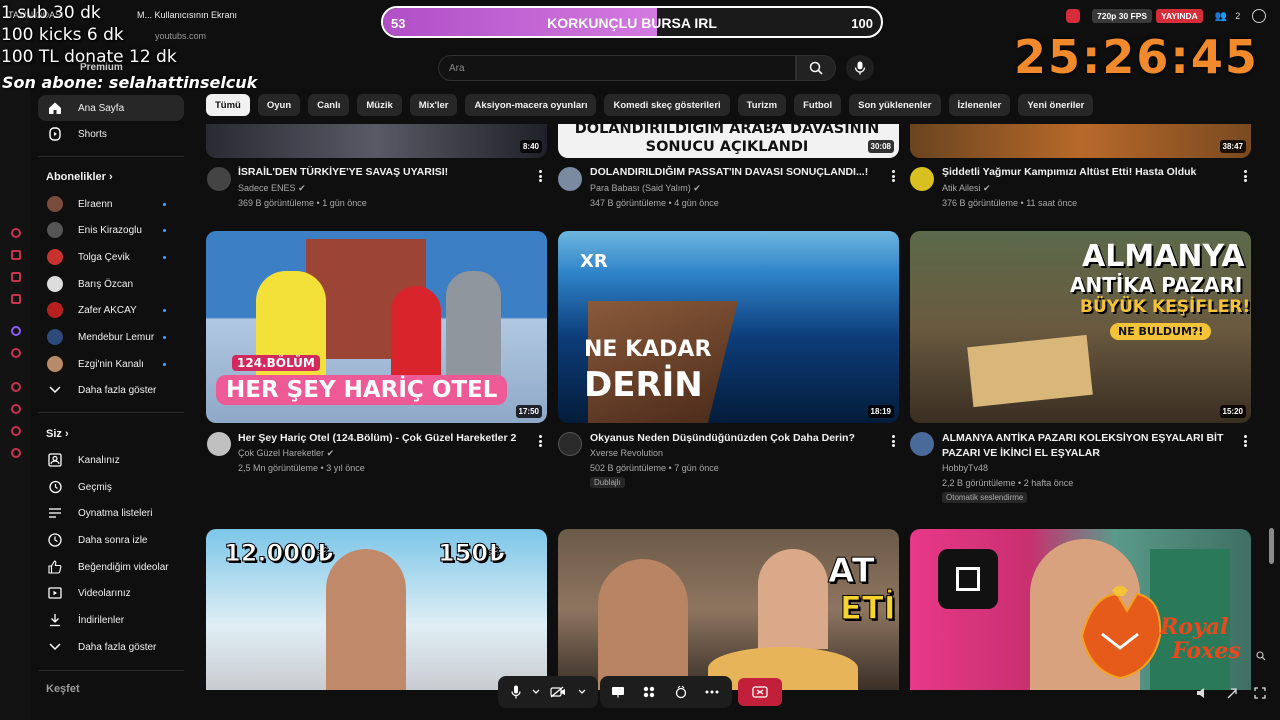  Describe the element at coordinates (16, 331) in the screenshot. I see `twitch-icon` at that location.